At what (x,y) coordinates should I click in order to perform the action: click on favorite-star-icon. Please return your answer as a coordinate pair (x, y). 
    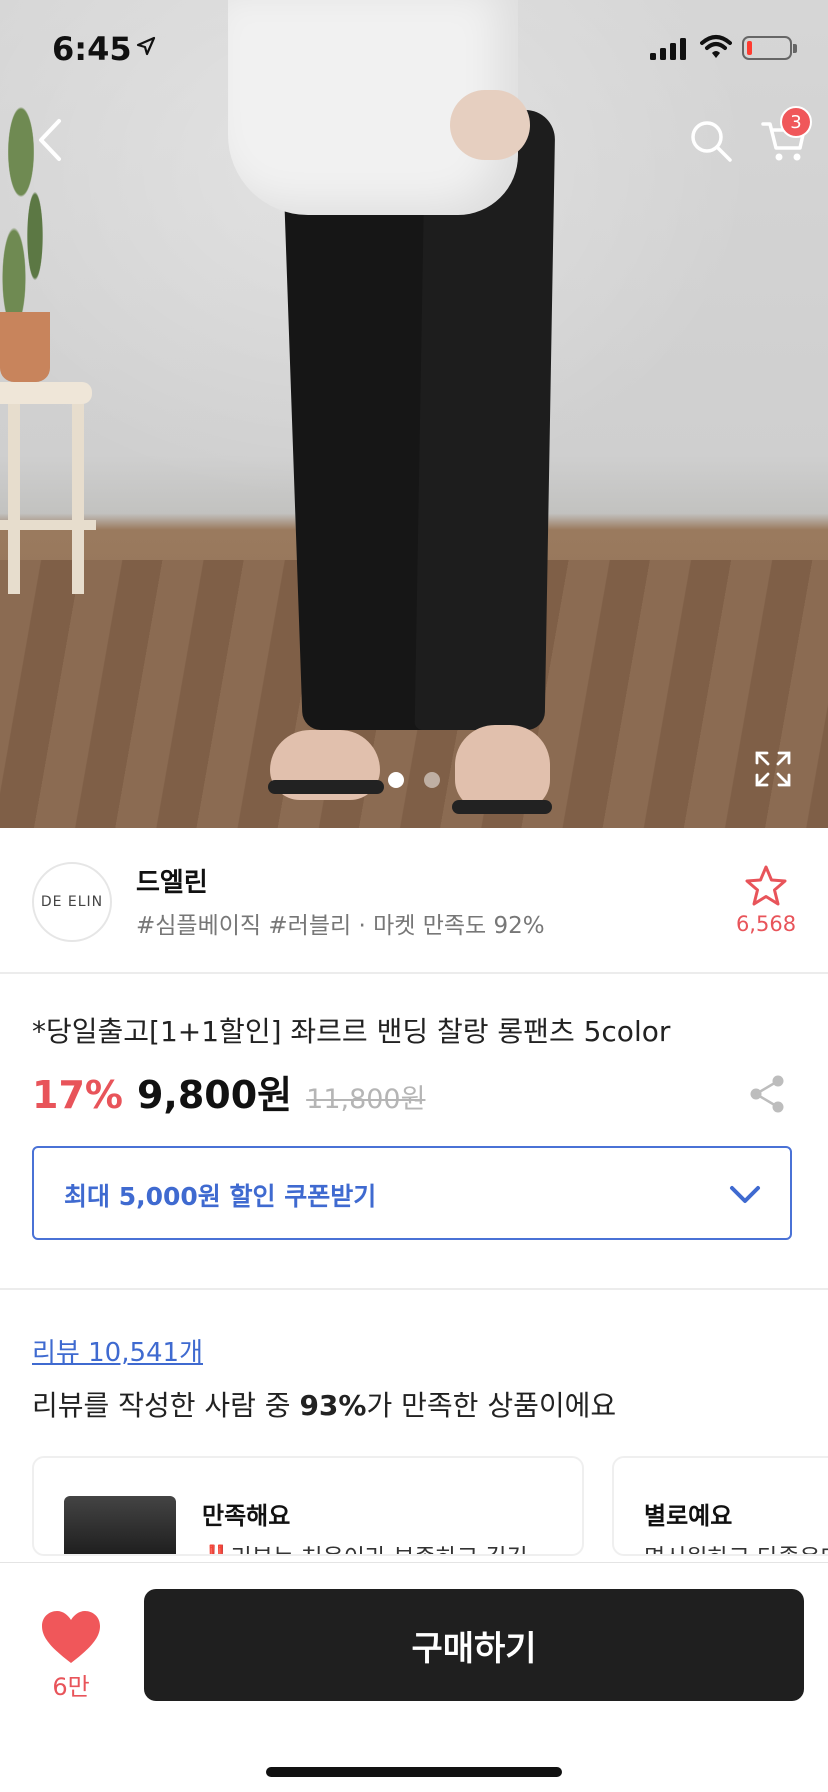
    Looking at the image, I should click on (766, 886).